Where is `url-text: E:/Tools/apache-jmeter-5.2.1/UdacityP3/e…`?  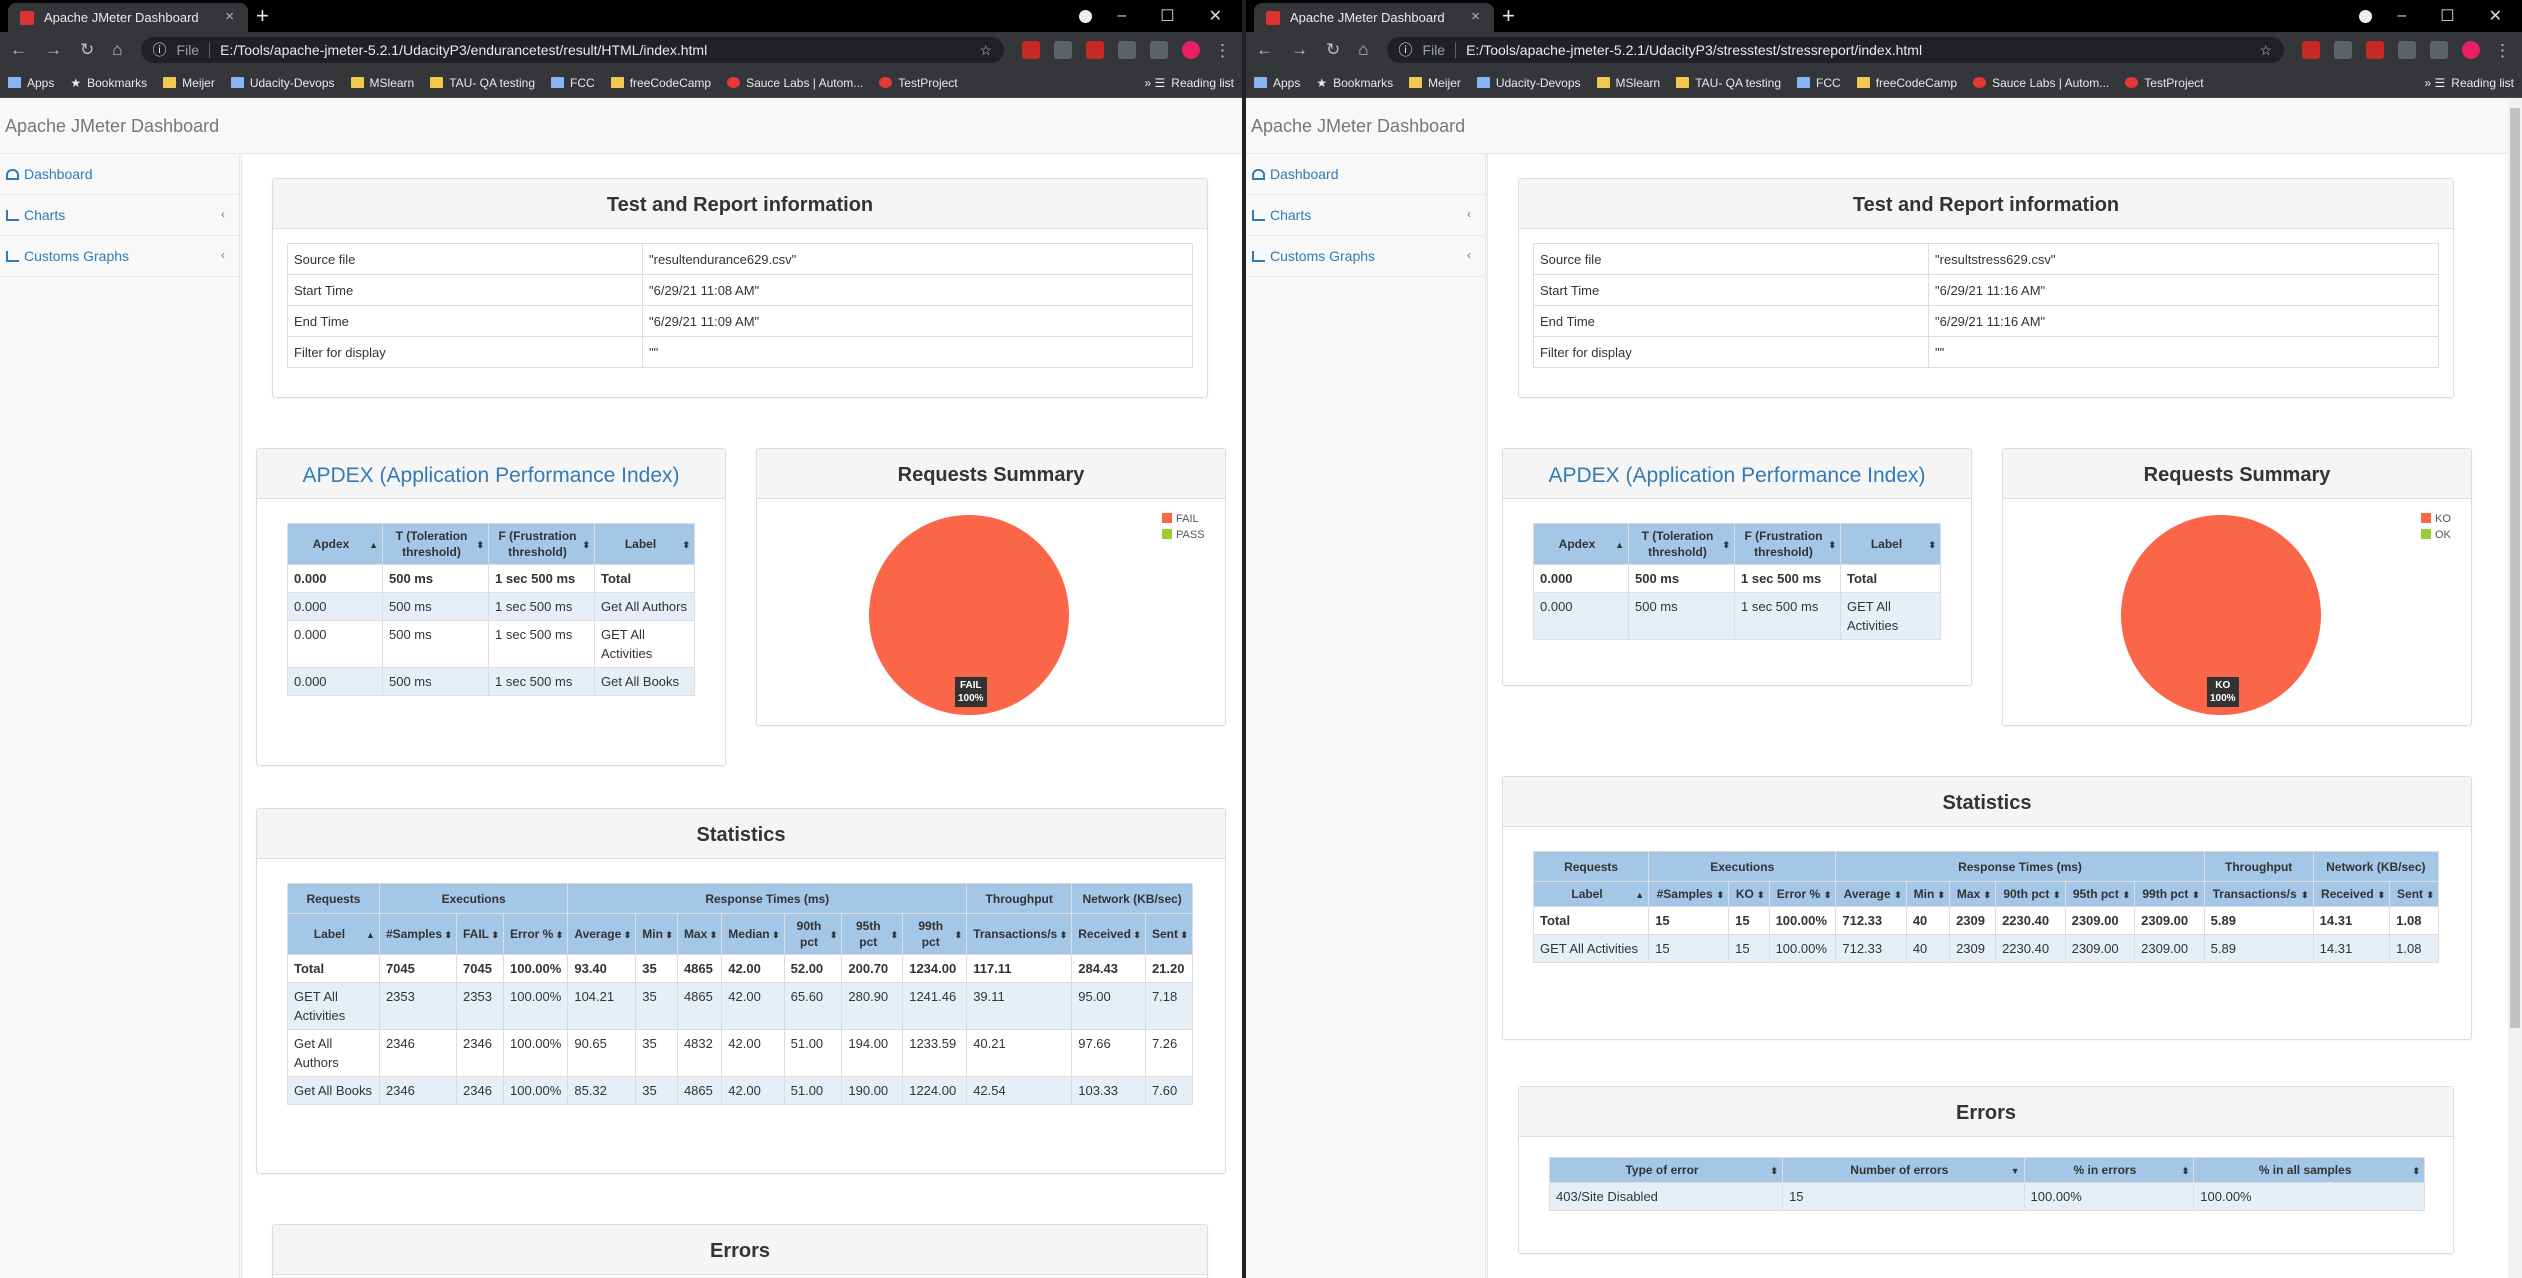 url-text: E:/Tools/apache-jmeter-5.2.1/UdacityP3/e… is located at coordinates (463, 50).